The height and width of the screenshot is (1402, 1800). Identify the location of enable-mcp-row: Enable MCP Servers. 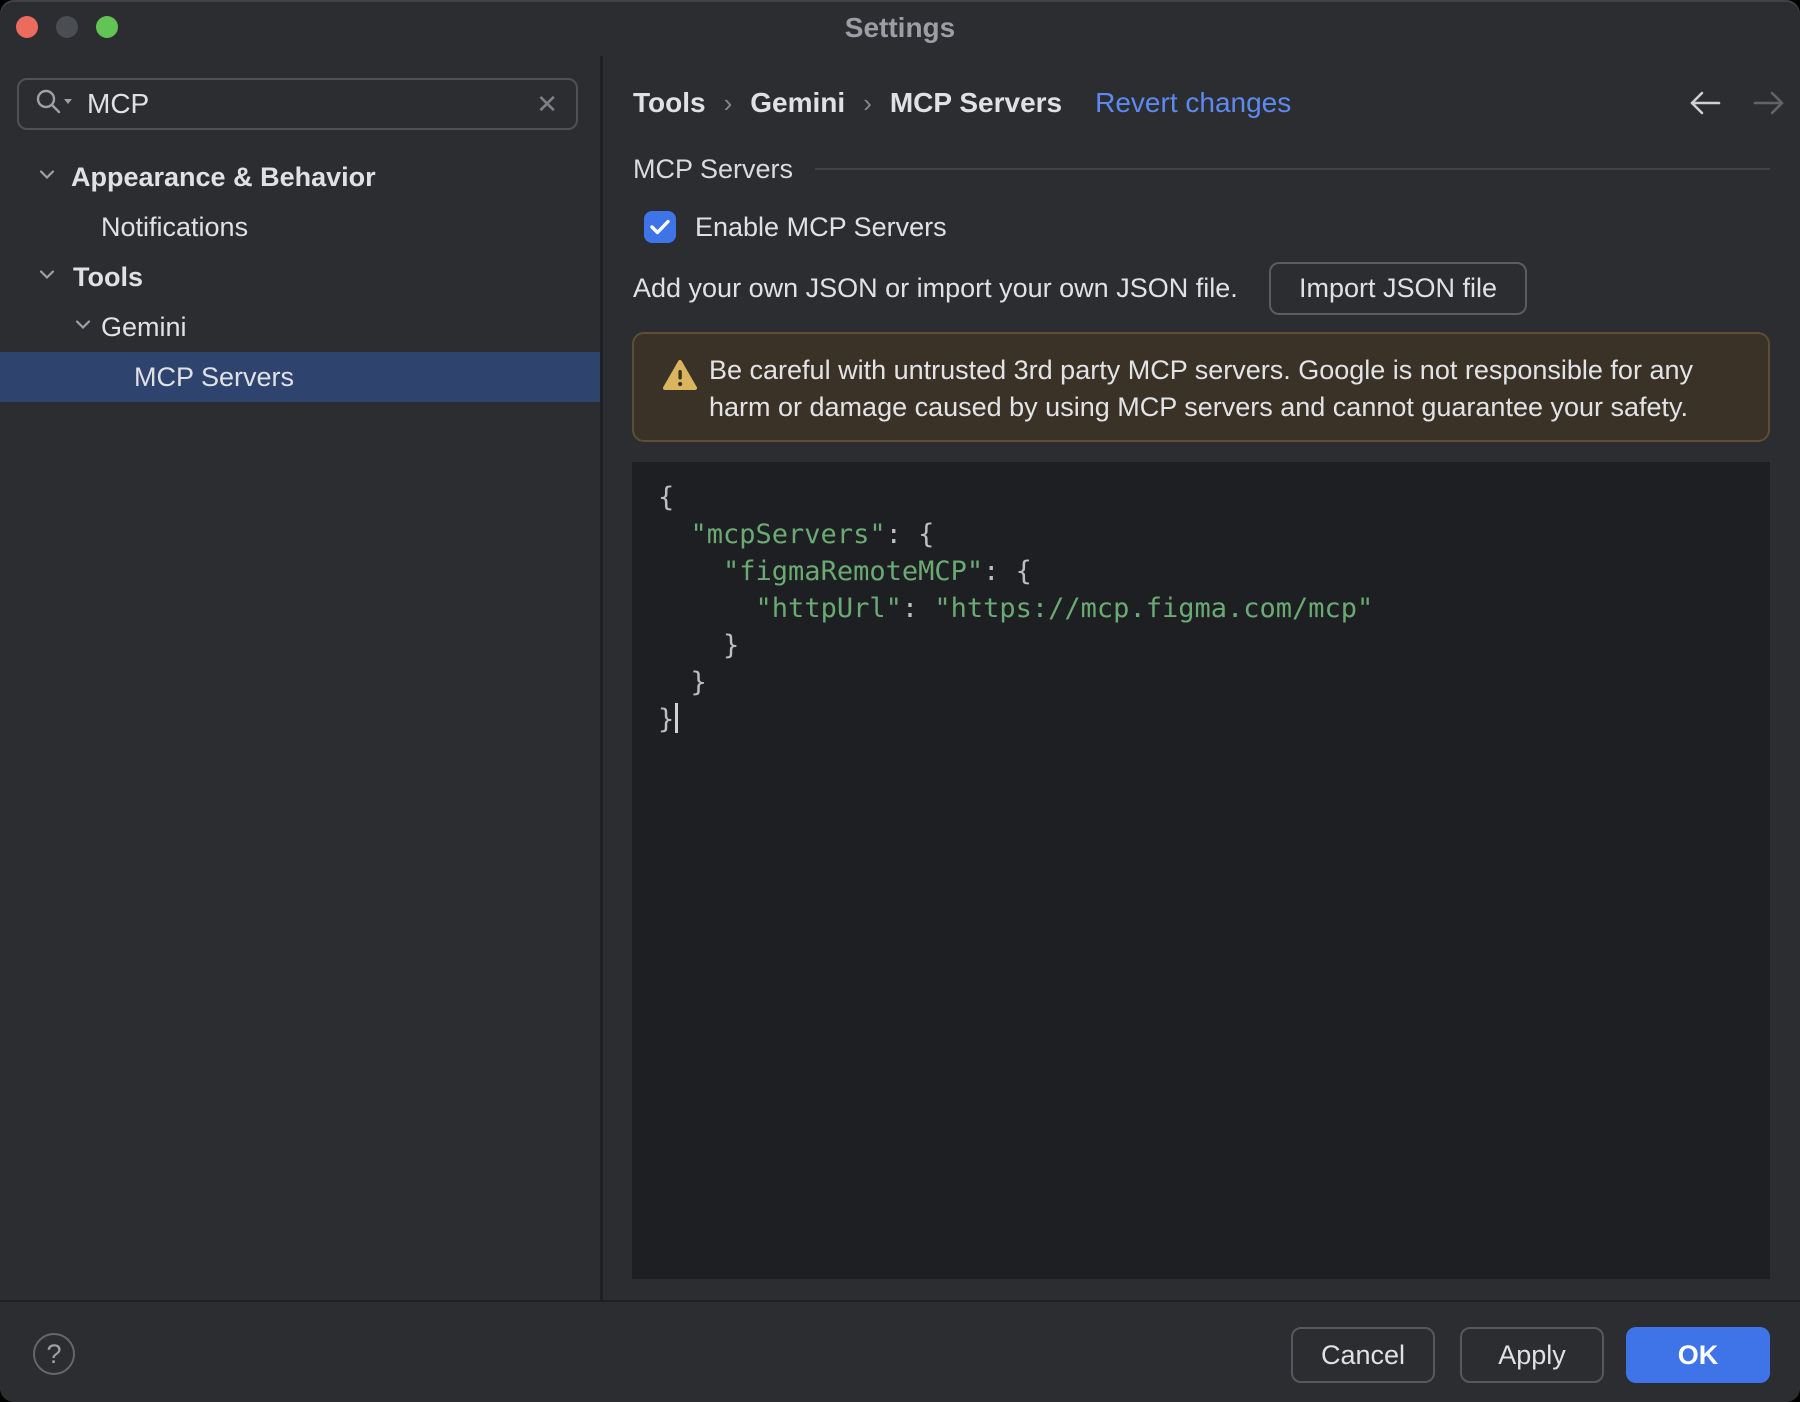
(795, 227).